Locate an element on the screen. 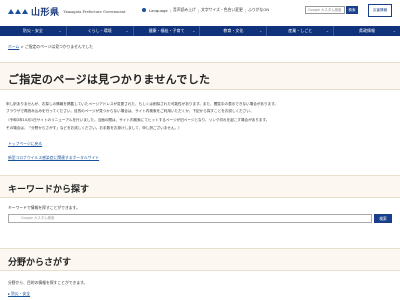 The image size is (400, 300). keyword-section-band: キーワードから探す is located at coordinates (200, 186).